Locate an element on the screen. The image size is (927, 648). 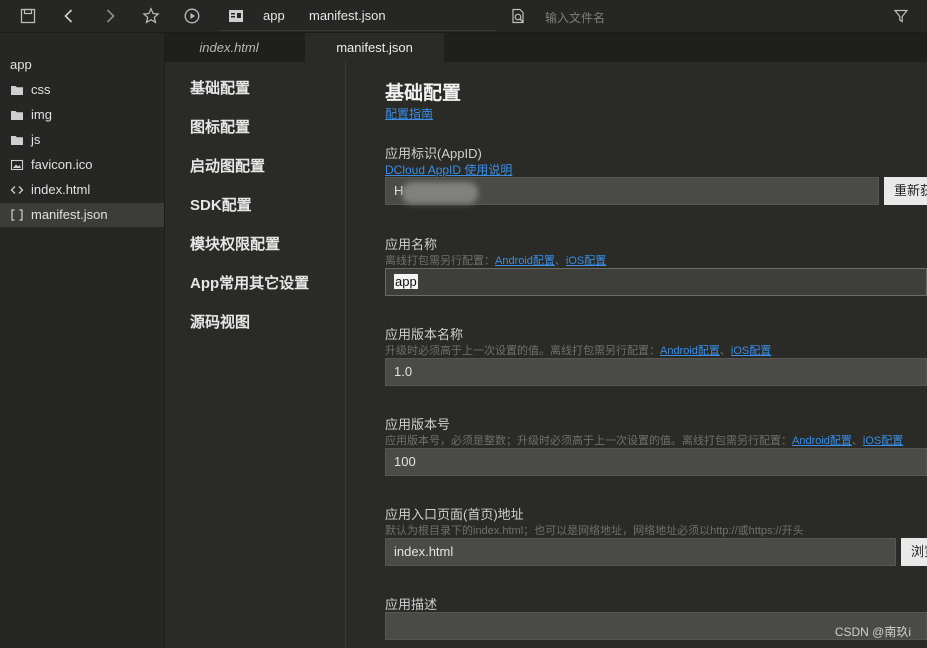
version-name-field: 1.0 is located at coordinates (656, 372).